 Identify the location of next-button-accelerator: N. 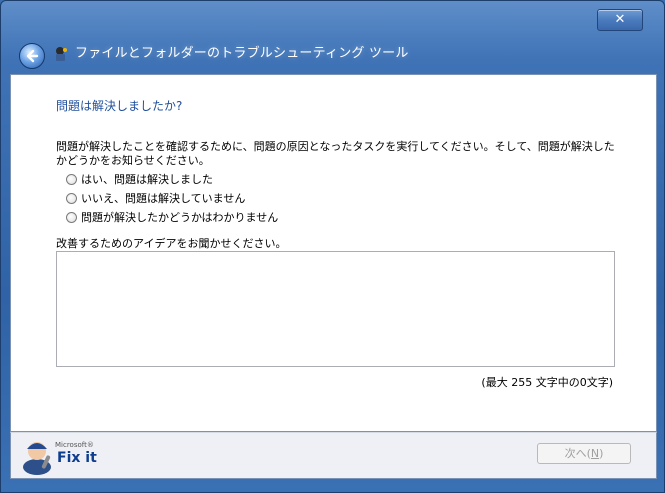
(595, 453).